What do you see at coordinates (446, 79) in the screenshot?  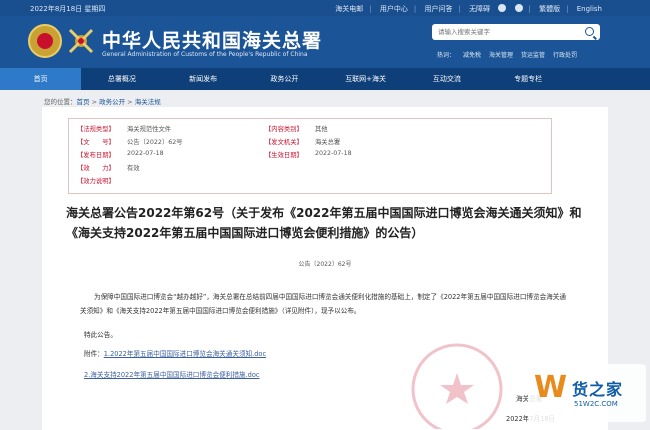 I see `nav-interaction: 互动交流` at bounding box center [446, 79].